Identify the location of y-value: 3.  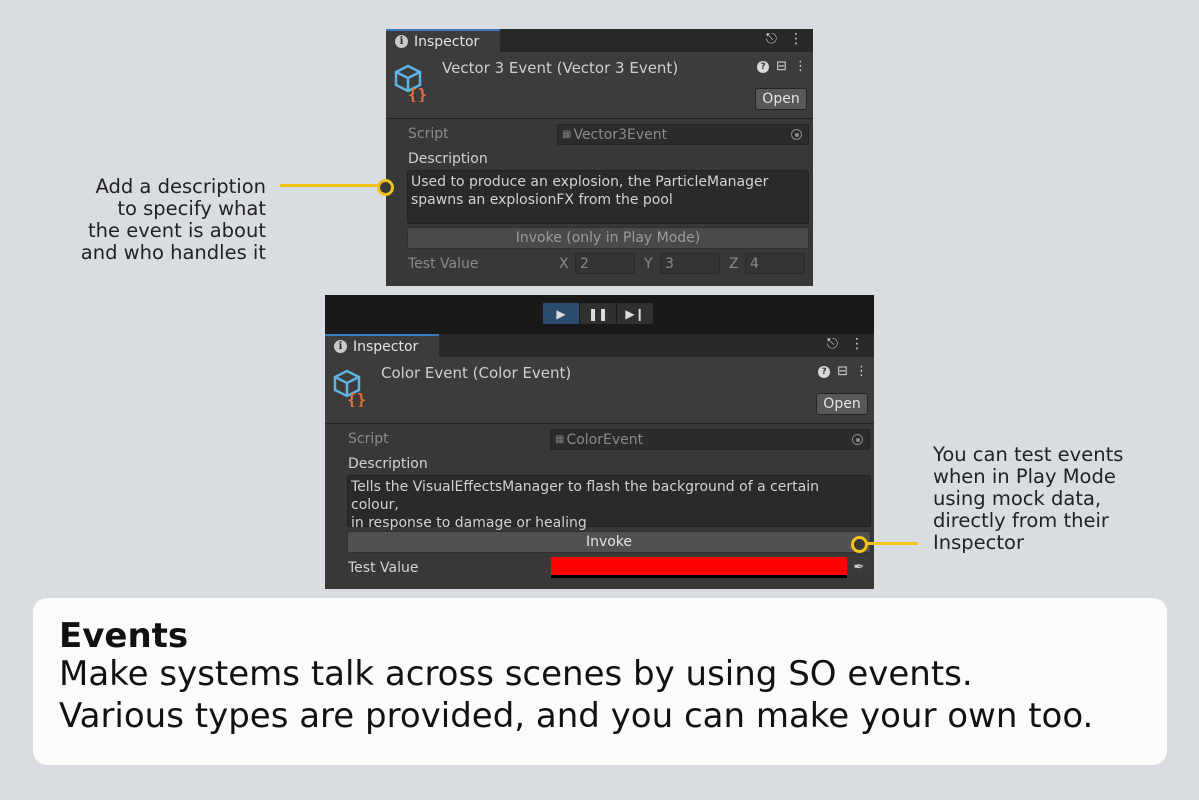
(669, 263).